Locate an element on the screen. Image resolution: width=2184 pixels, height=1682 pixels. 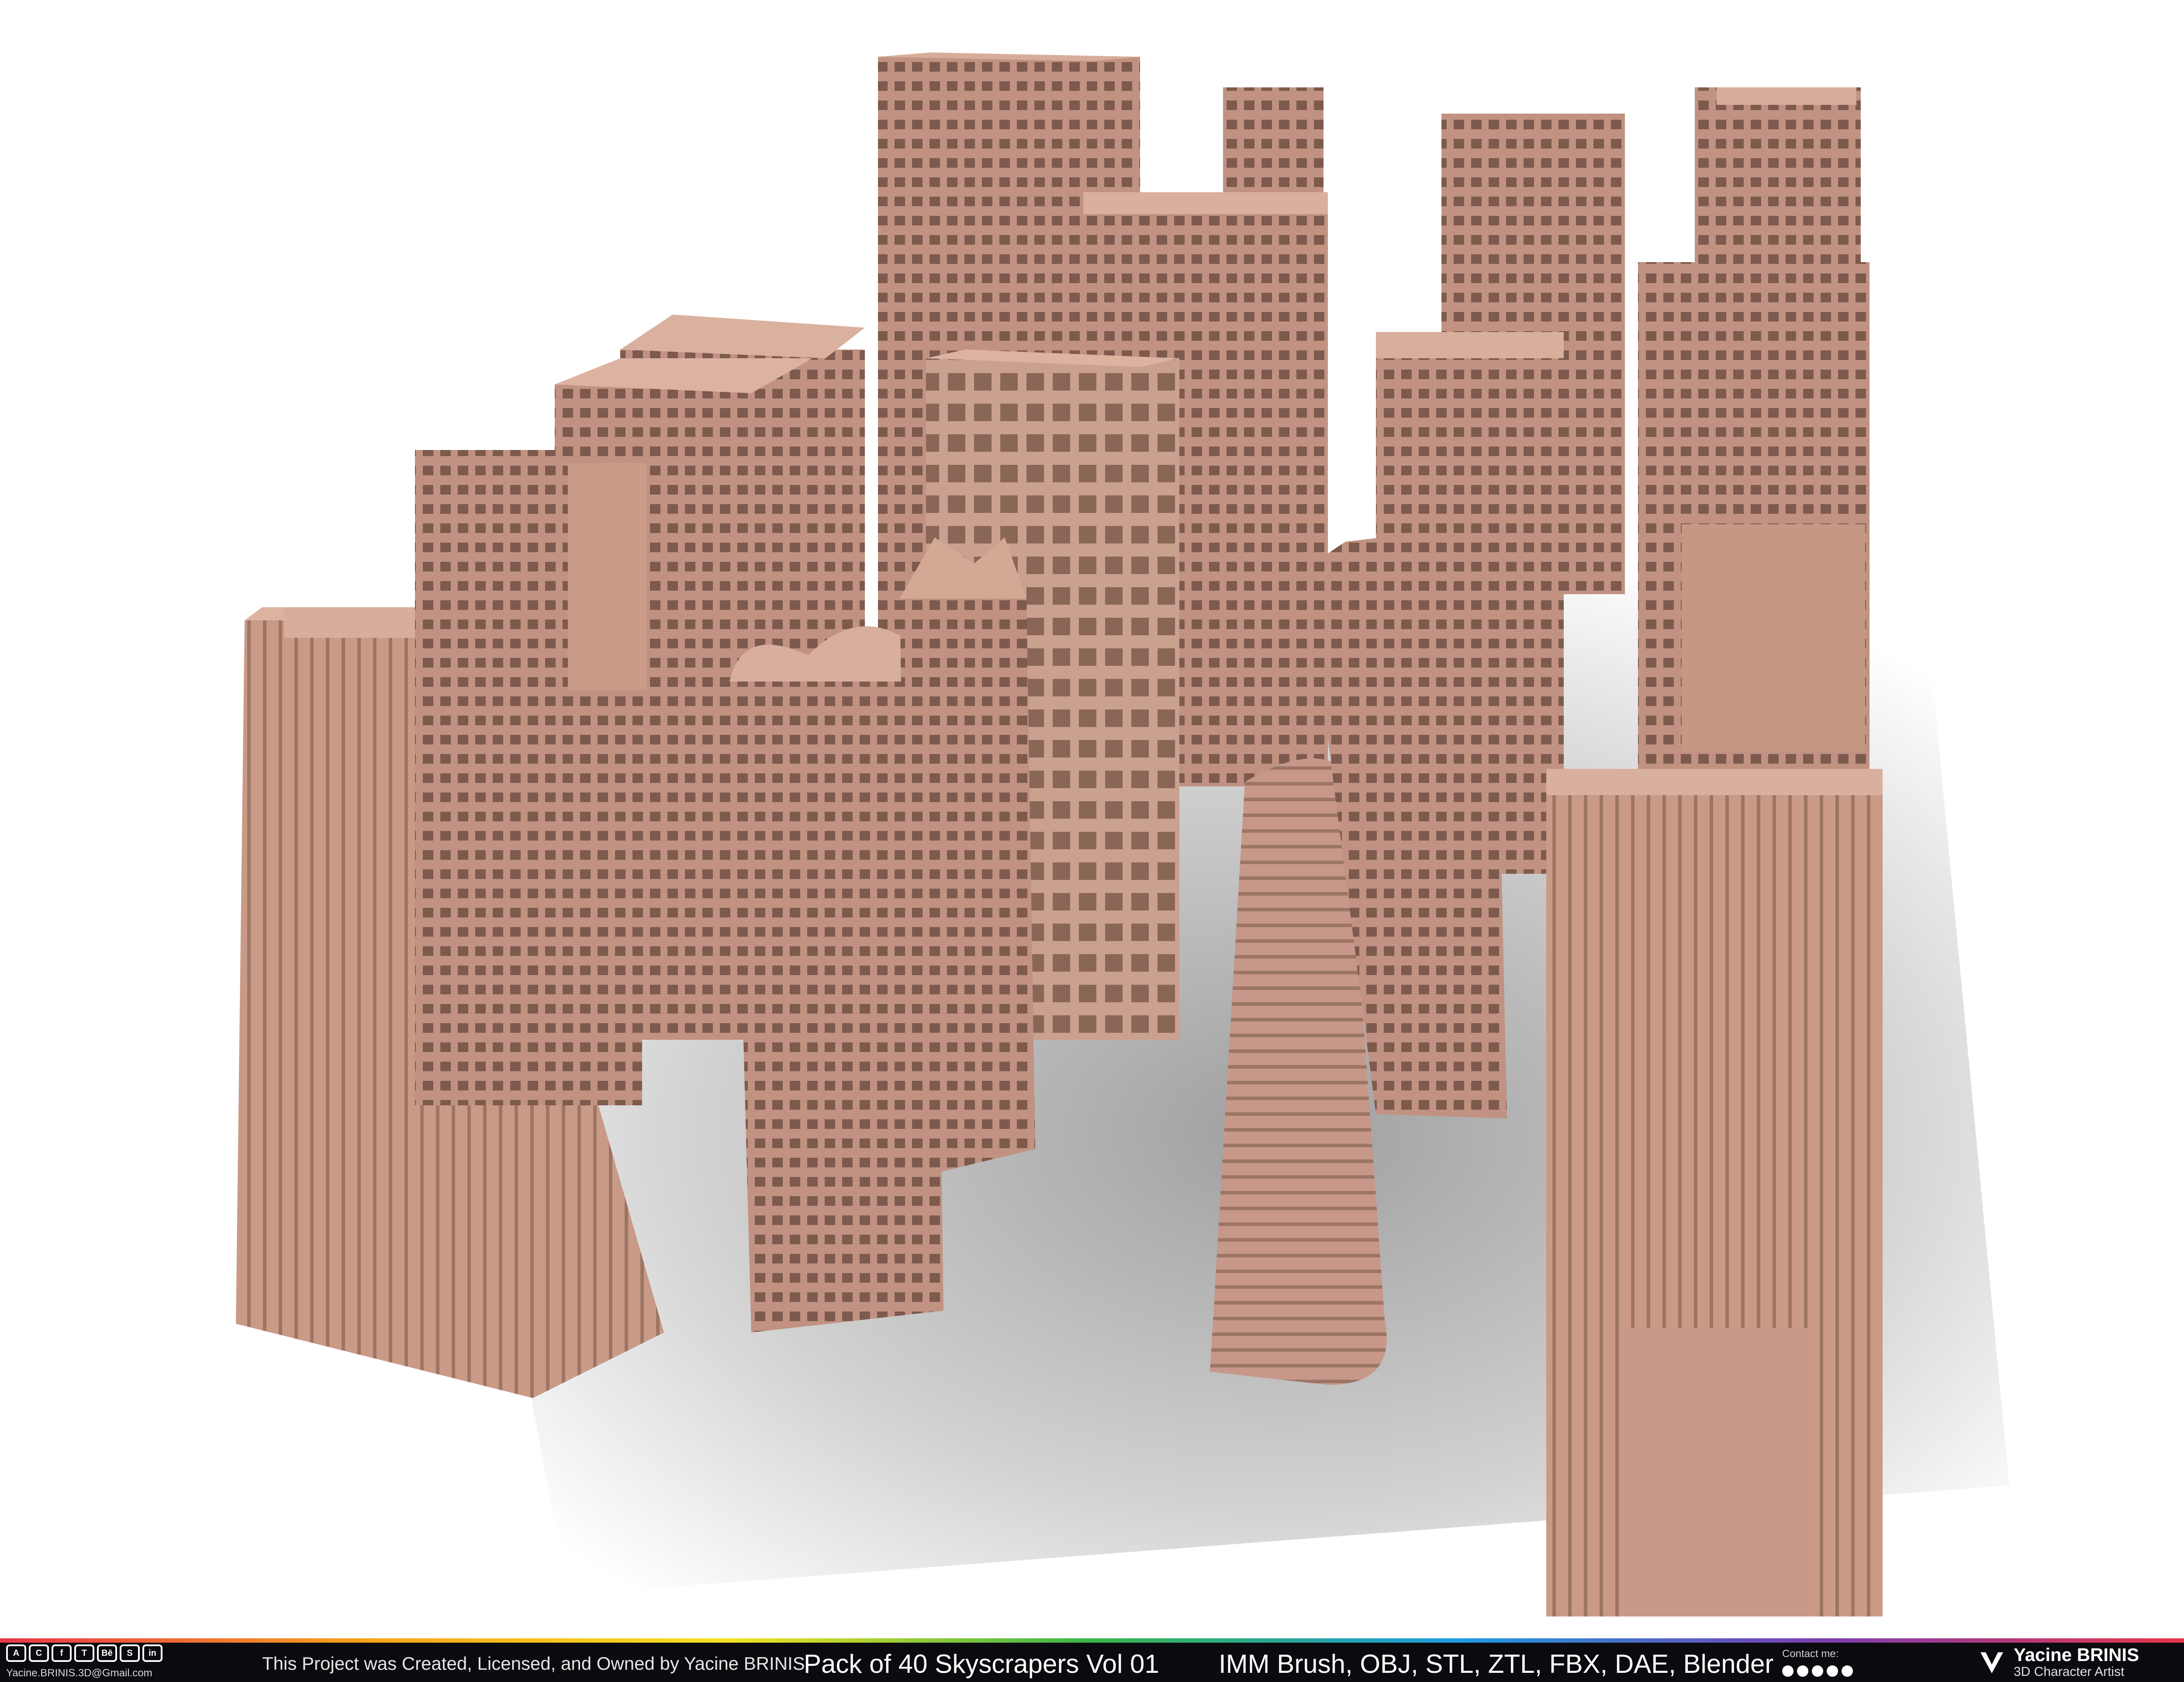
sketchfab-icon: S is located at coordinates (130, 1653).